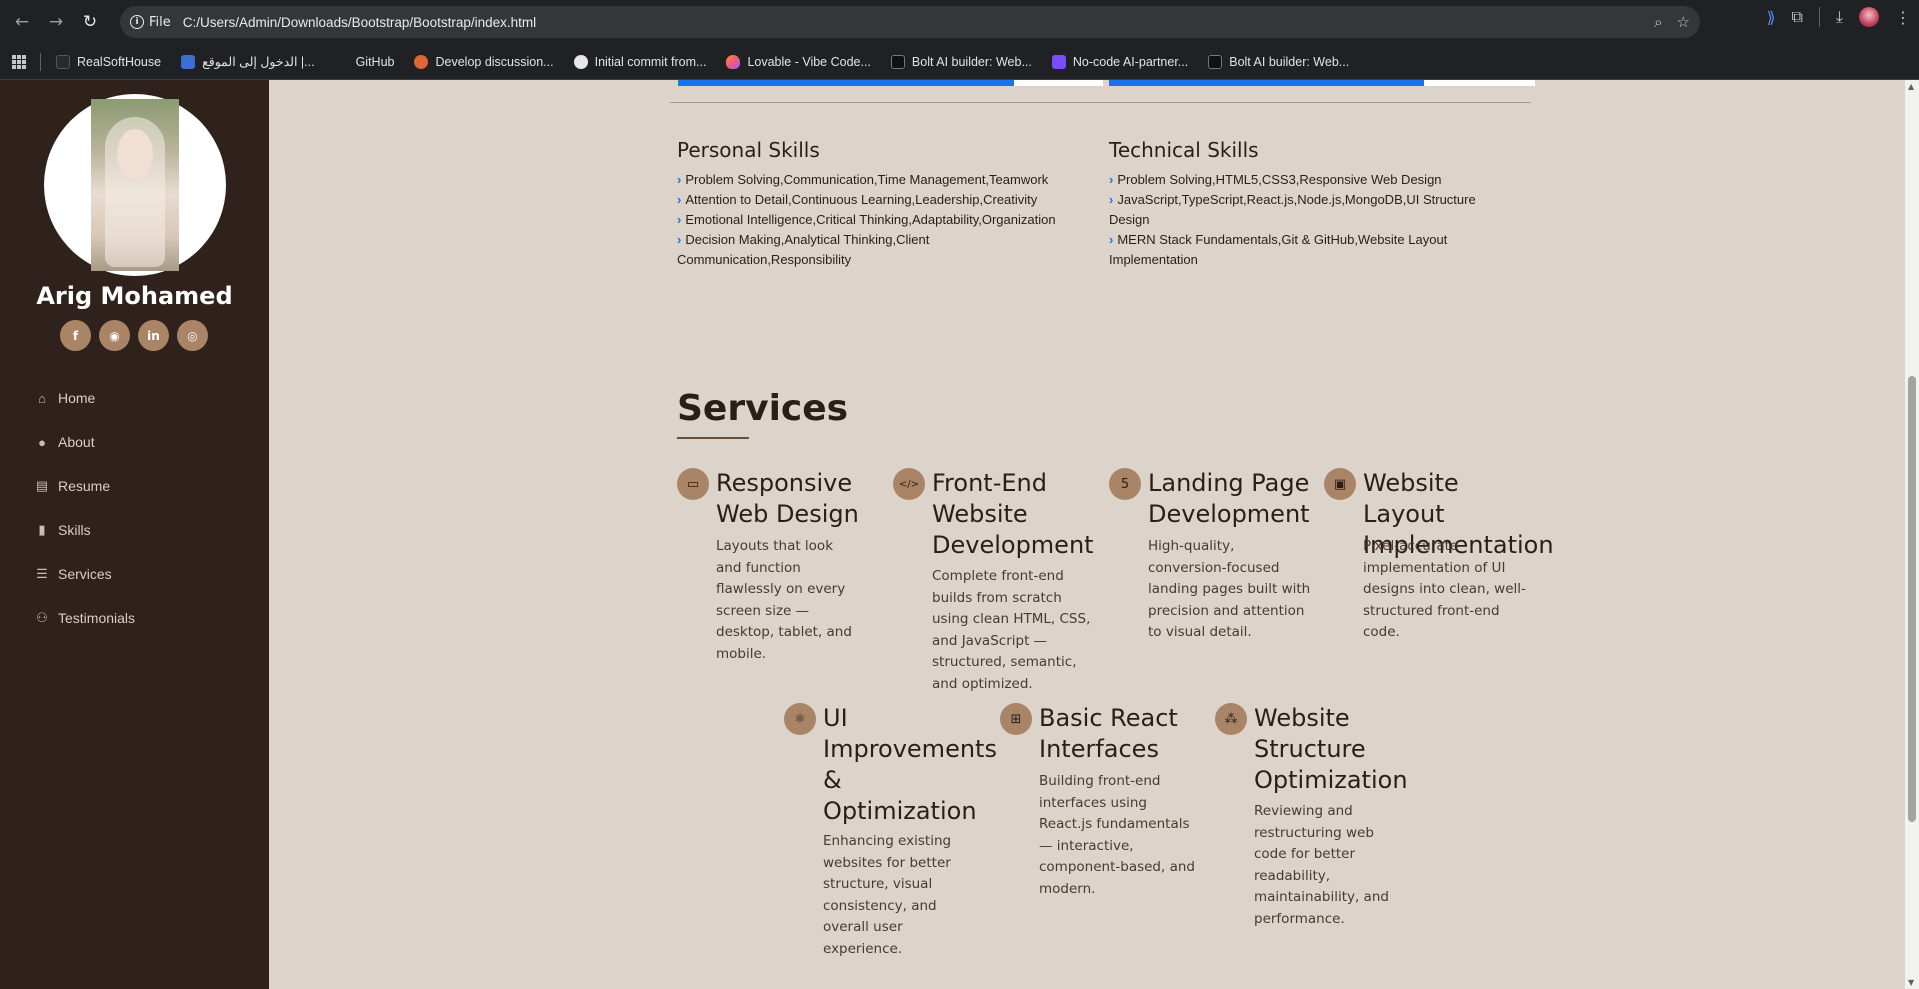 Image resolution: width=1919 pixels, height=989 pixels. I want to click on profile-photo, so click(135, 185).